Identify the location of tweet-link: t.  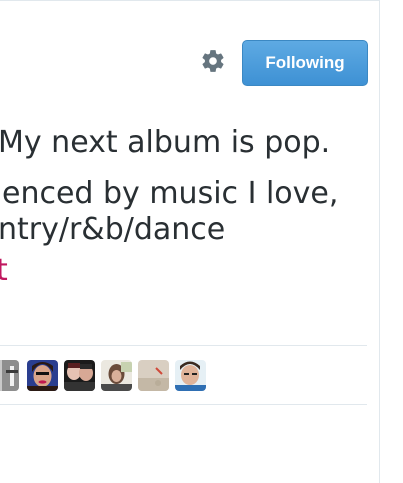
(4, 270).